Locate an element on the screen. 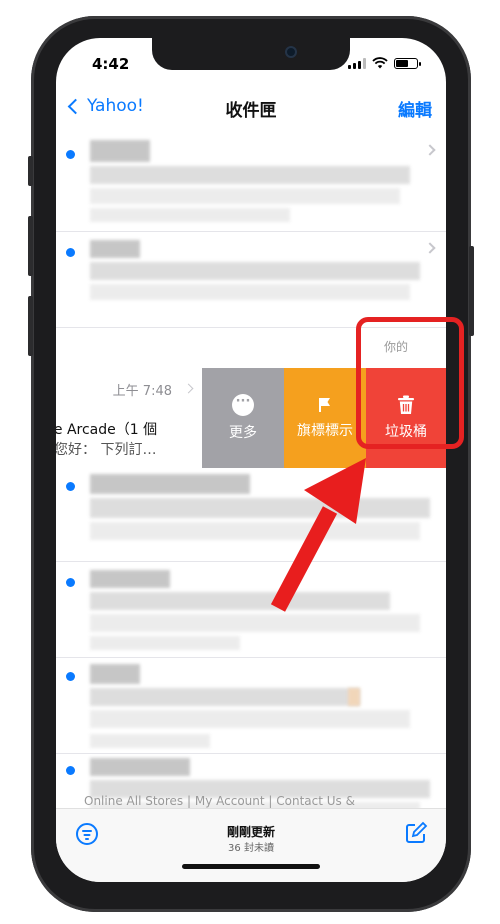 This screenshot has width=500, height=924. red-arrow-icon is located at coordinates (318, 535).